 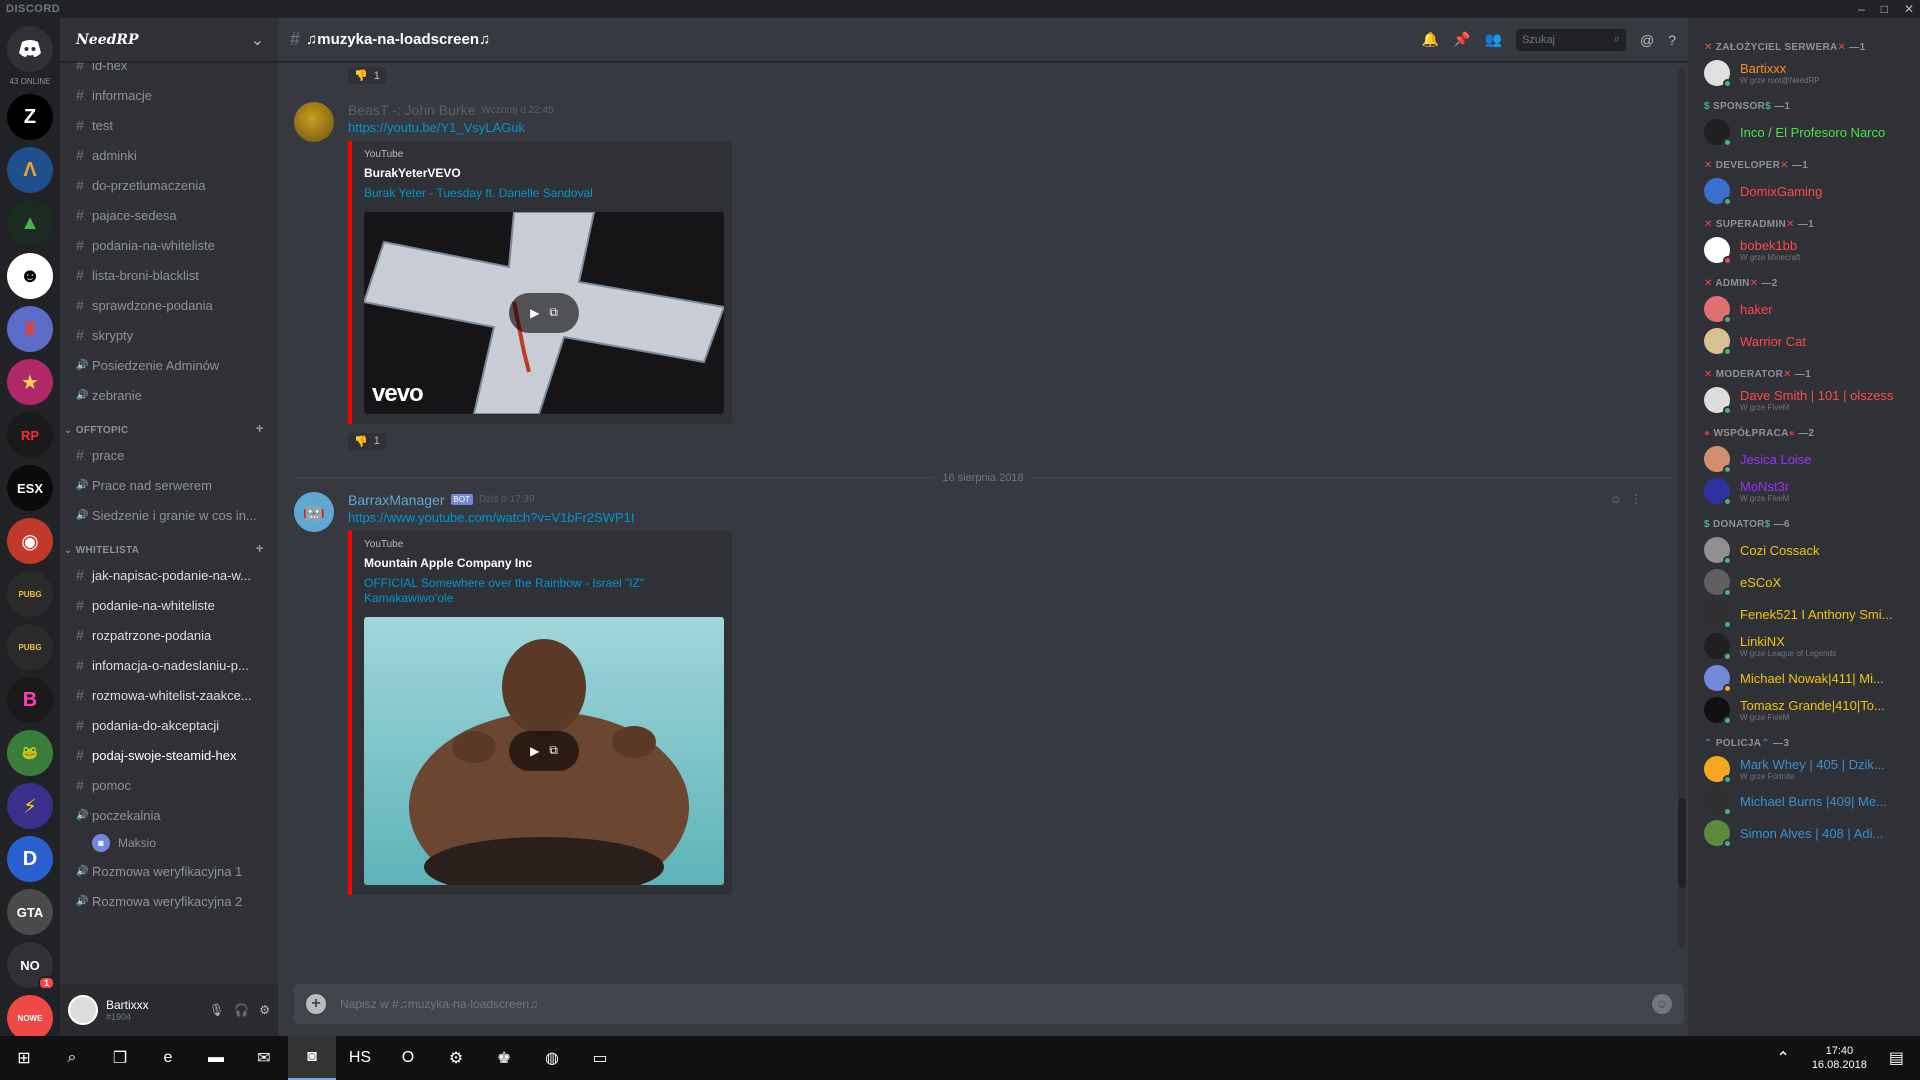 What do you see at coordinates (30, 117) in the screenshot?
I see `server-icon: Z` at bounding box center [30, 117].